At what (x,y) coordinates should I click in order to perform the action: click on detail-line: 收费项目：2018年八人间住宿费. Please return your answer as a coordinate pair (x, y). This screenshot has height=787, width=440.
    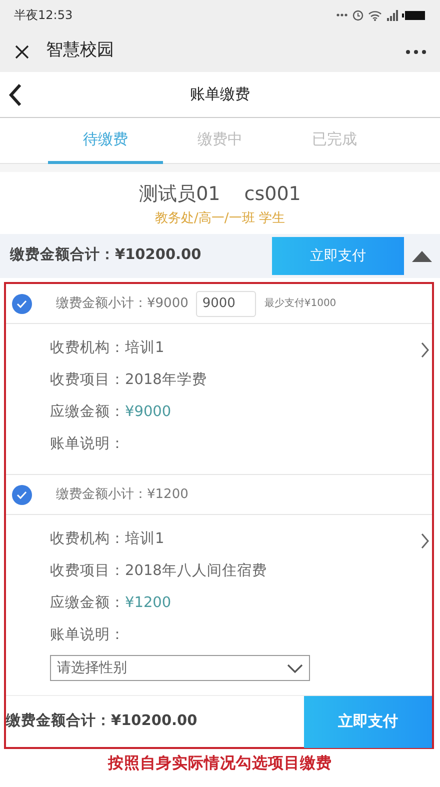
    Looking at the image, I should click on (159, 571).